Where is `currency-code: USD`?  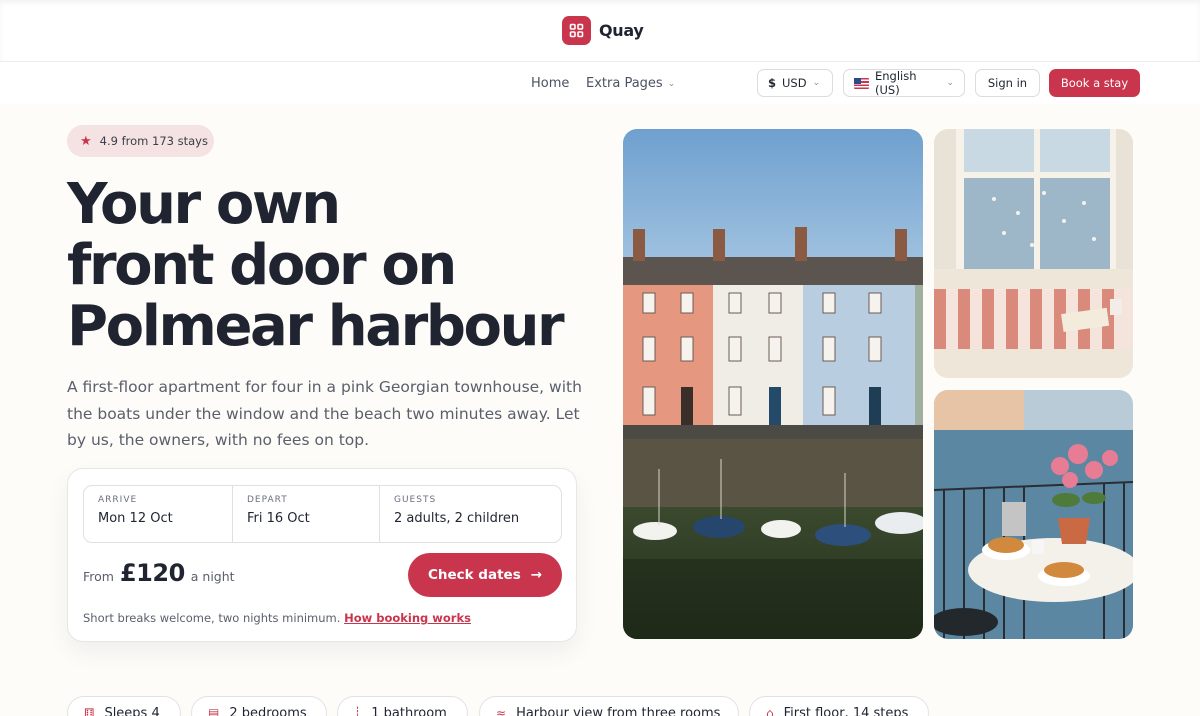 currency-code: USD is located at coordinates (794, 83).